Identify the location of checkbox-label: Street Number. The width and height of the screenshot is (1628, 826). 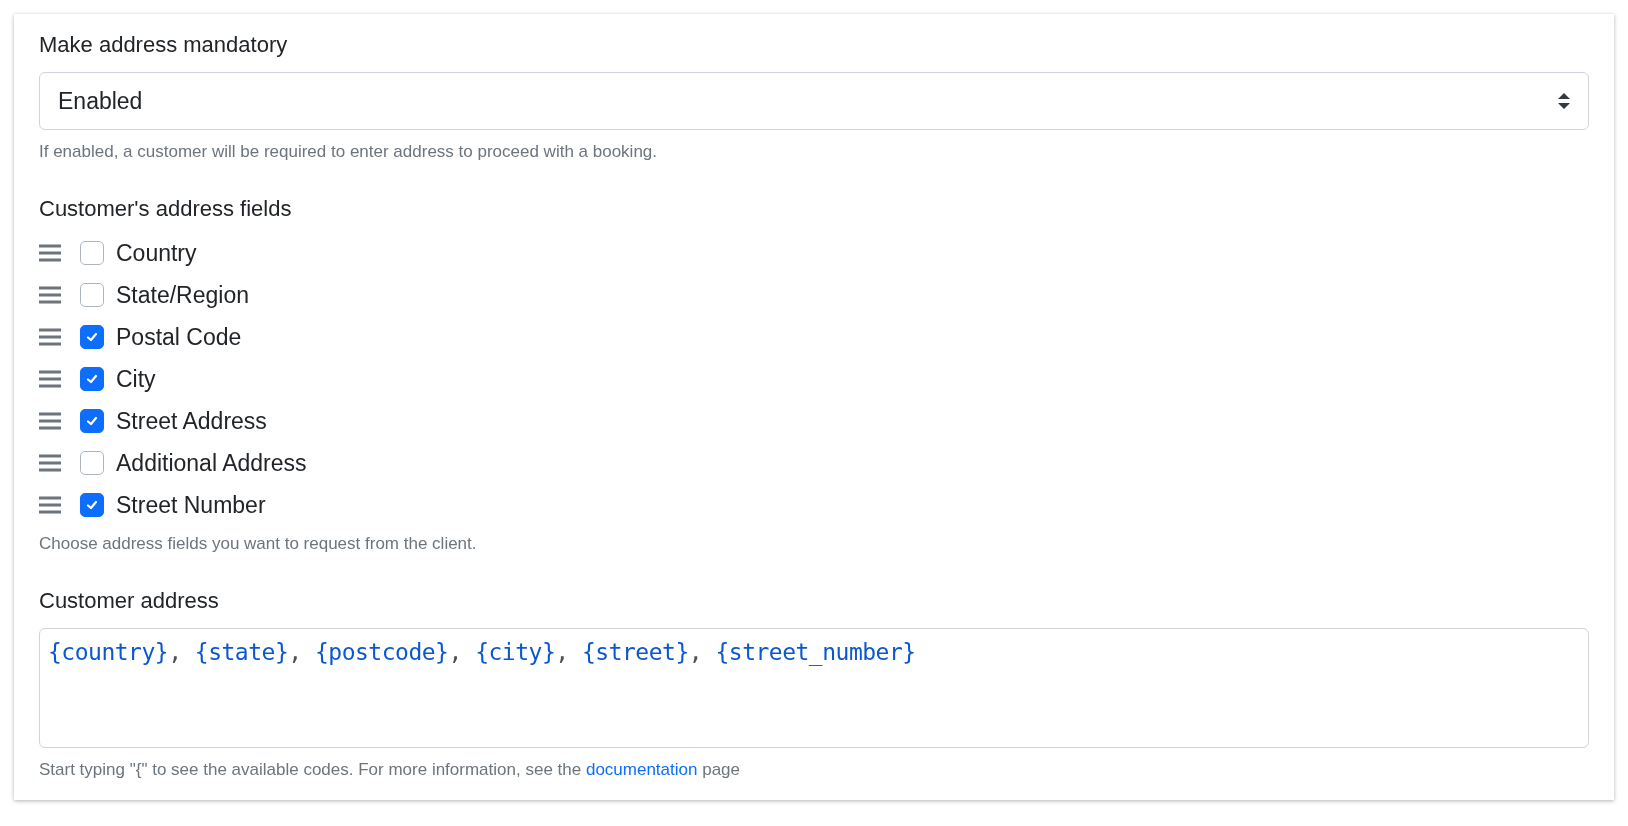
(191, 505).